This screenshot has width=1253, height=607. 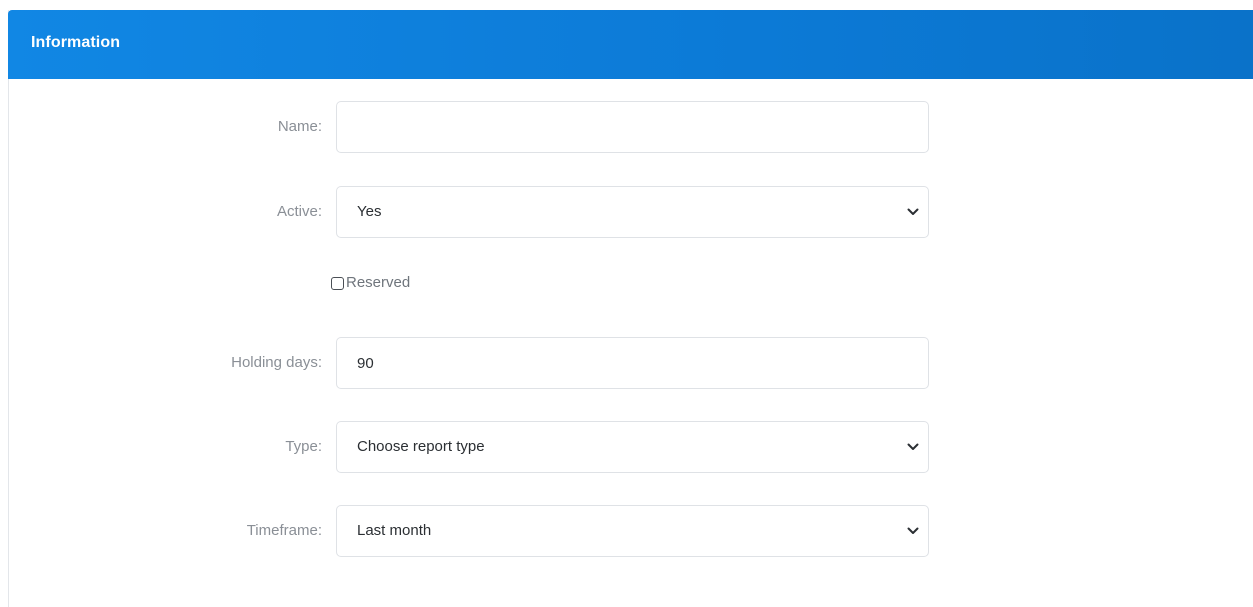 I want to click on name-input, so click(x=632, y=127).